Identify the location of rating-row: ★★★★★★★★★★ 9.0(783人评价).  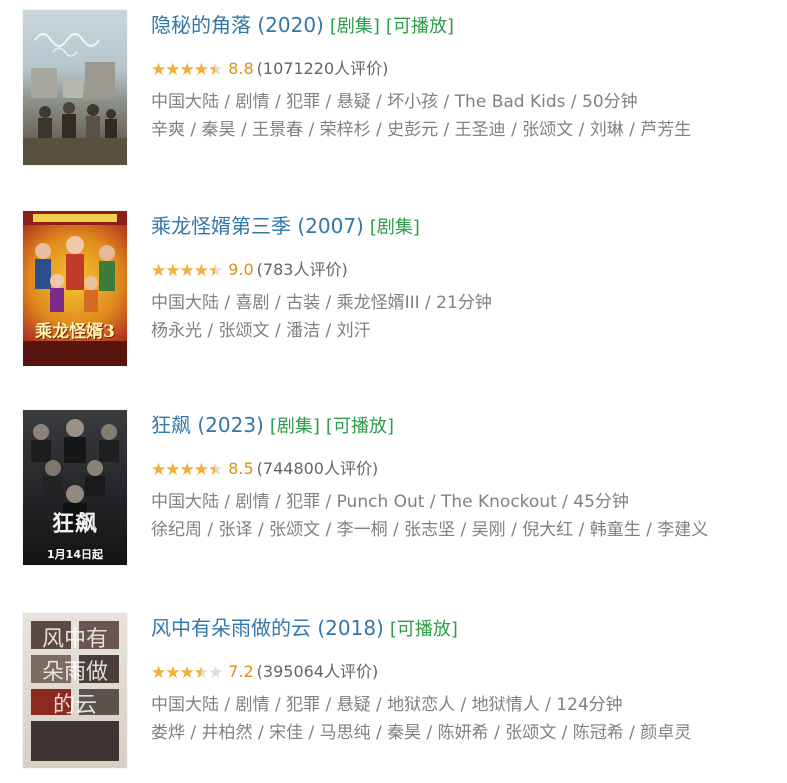
(466, 270).